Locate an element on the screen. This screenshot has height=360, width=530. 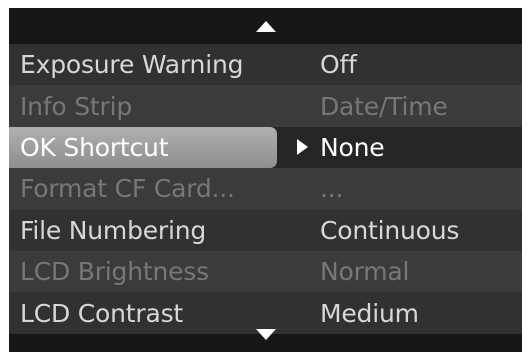
menu-item-lcd-brightness: LCD Brightness Normal is located at coordinates (265, 271).